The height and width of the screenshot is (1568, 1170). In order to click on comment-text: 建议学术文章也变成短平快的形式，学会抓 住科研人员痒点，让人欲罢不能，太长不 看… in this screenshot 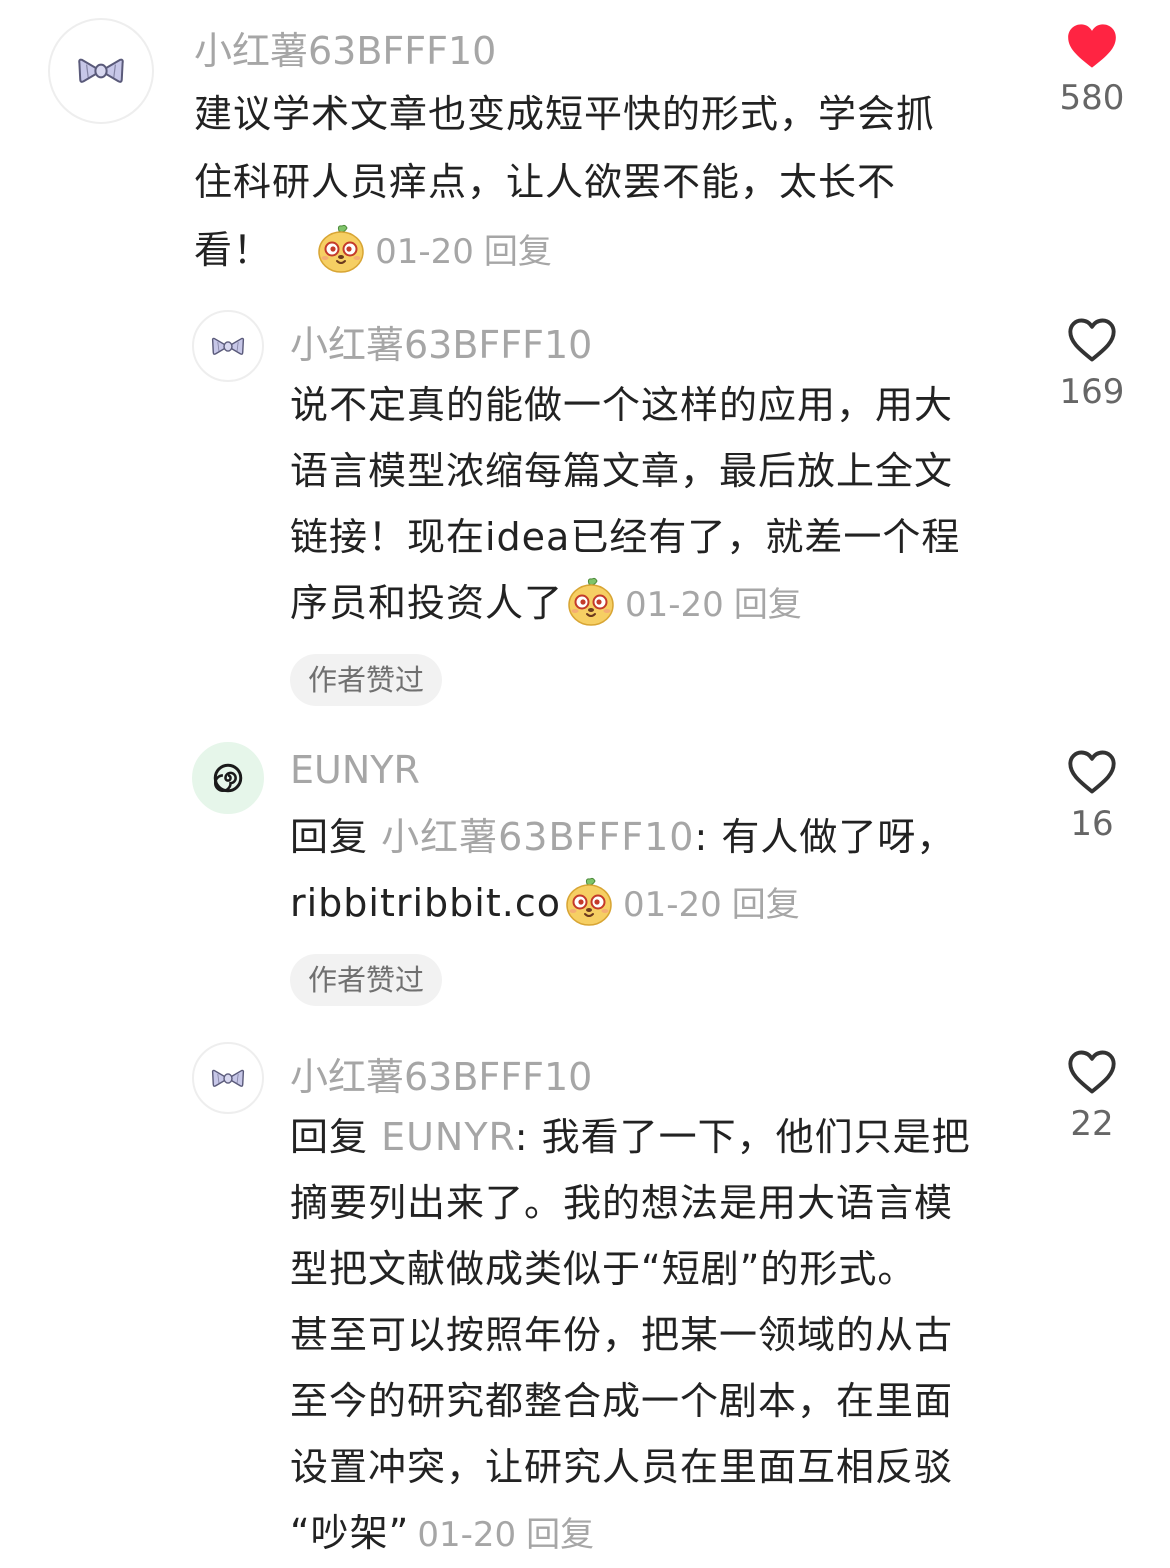, I will do `click(564, 183)`.